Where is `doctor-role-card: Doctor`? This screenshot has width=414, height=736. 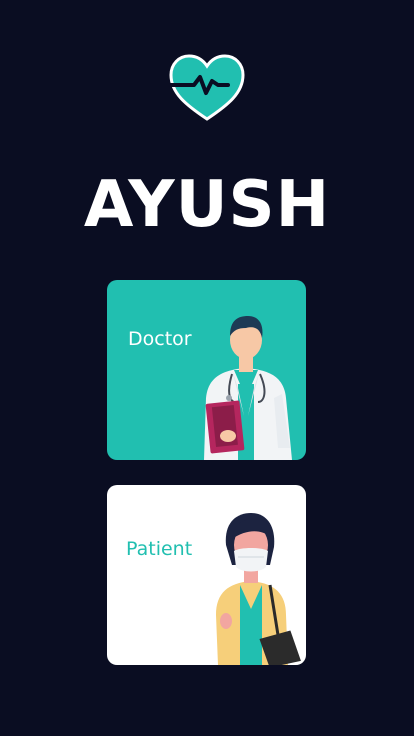 doctor-role-card: Doctor is located at coordinates (206, 370).